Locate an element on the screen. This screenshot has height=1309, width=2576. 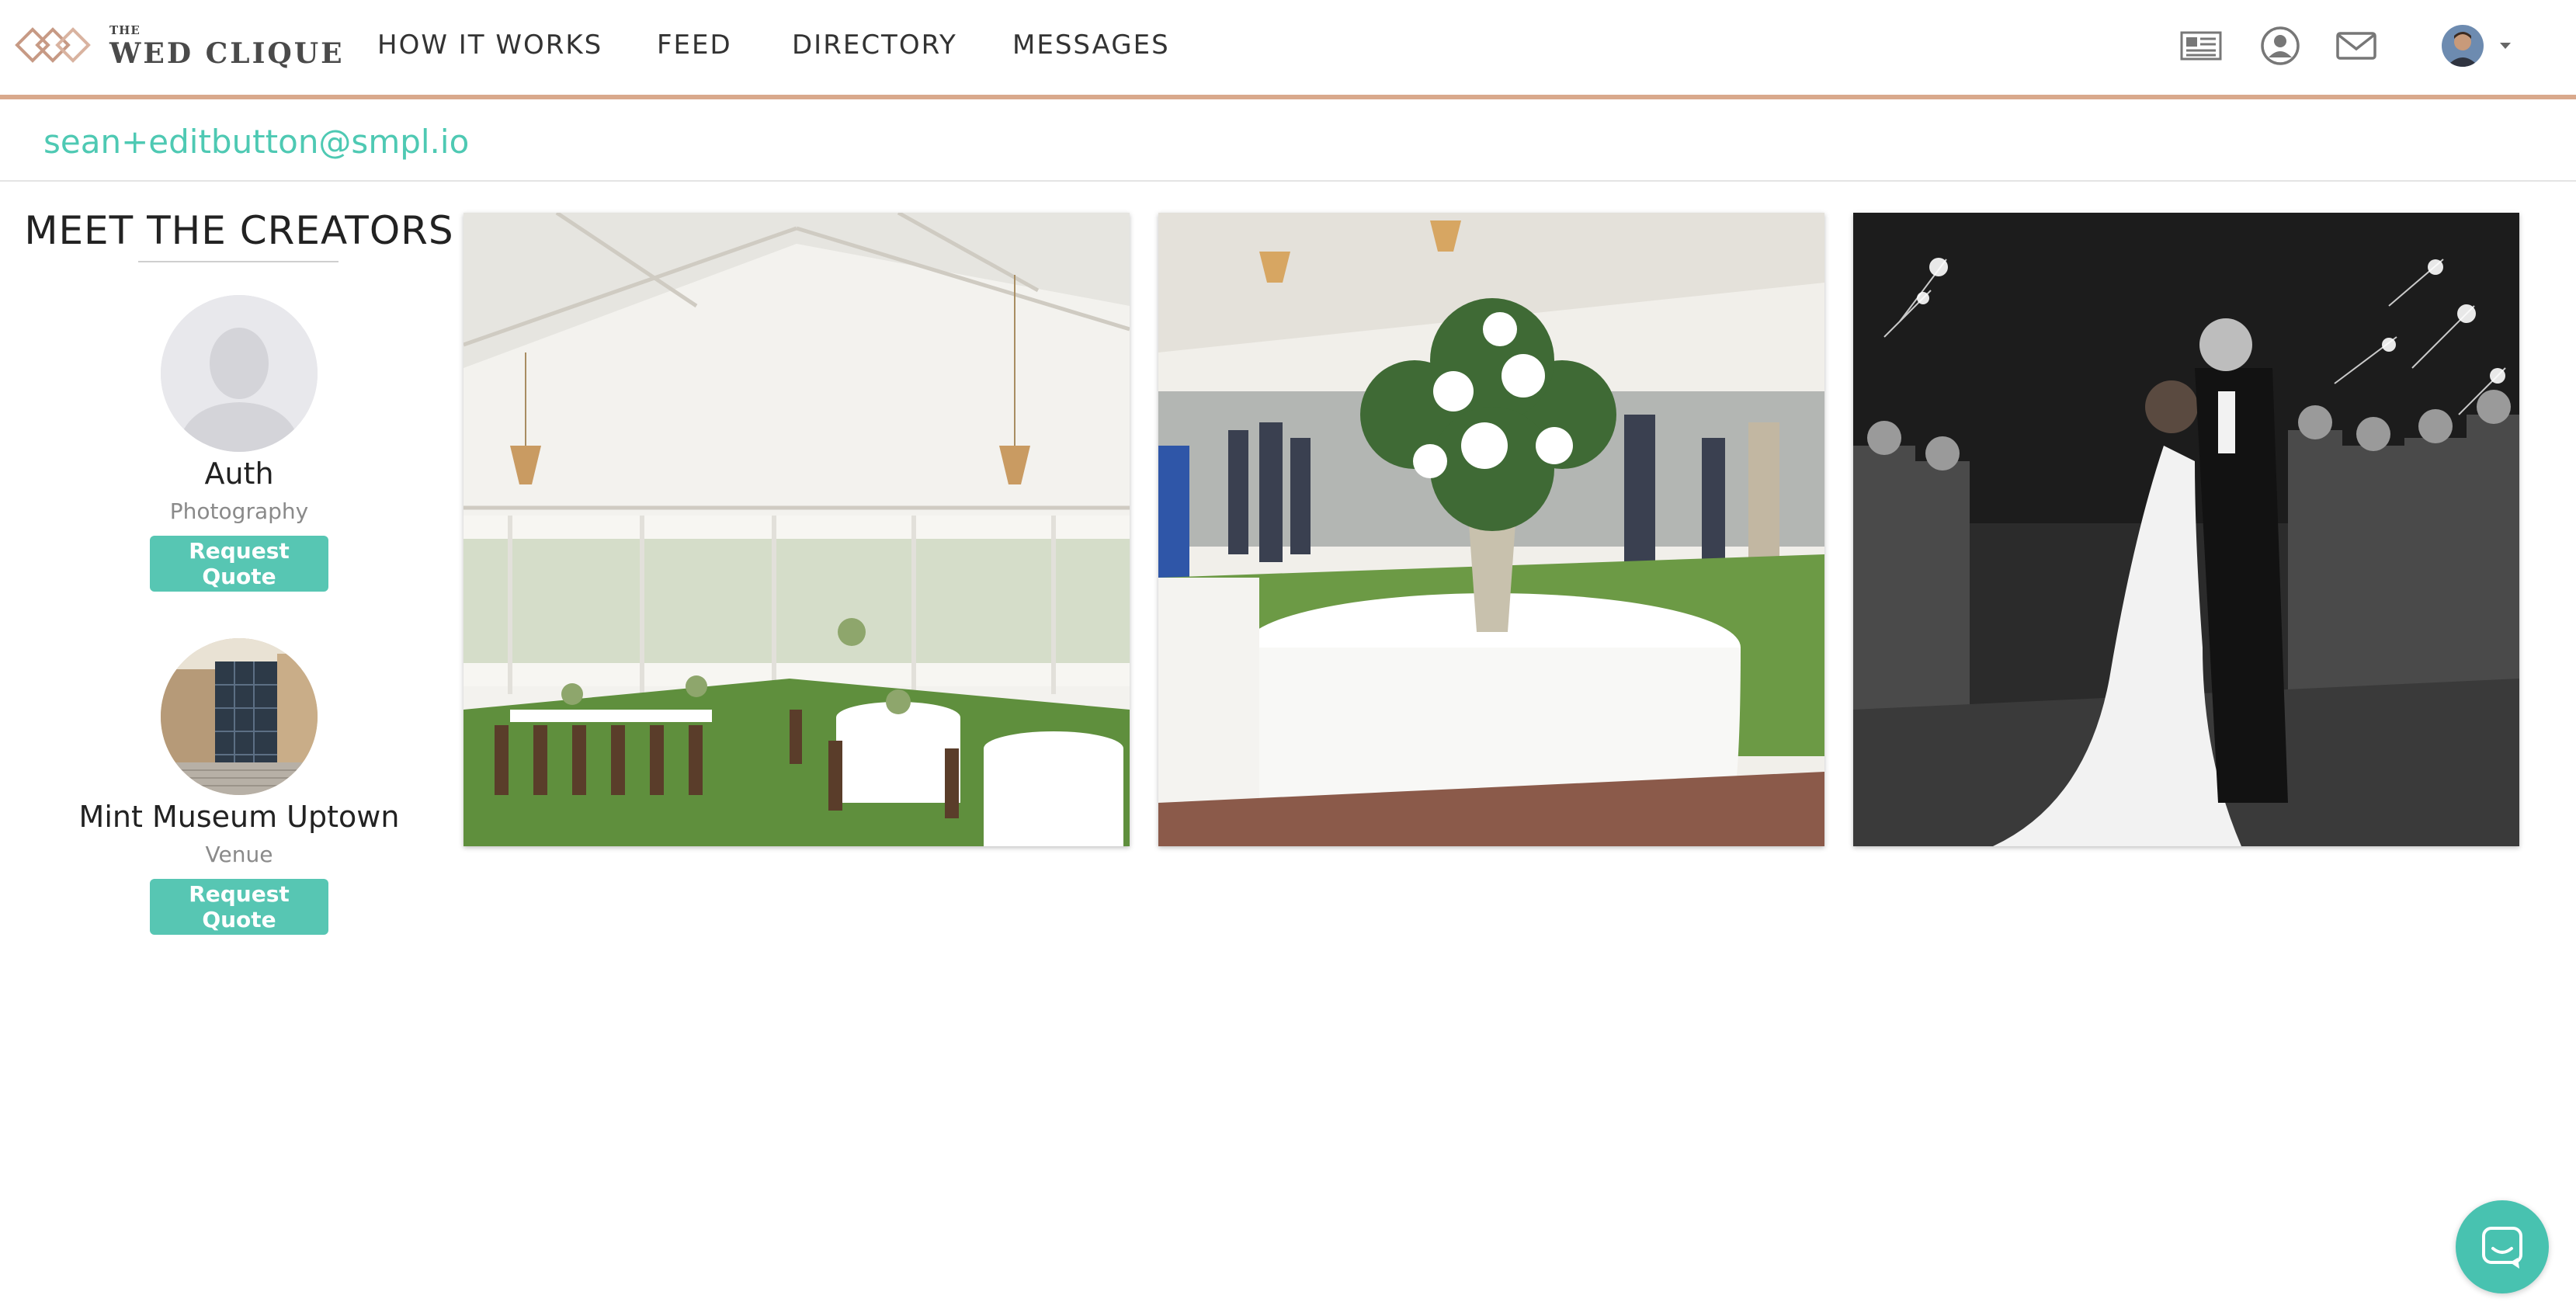
chat-icon is located at coordinates (2502, 1248).